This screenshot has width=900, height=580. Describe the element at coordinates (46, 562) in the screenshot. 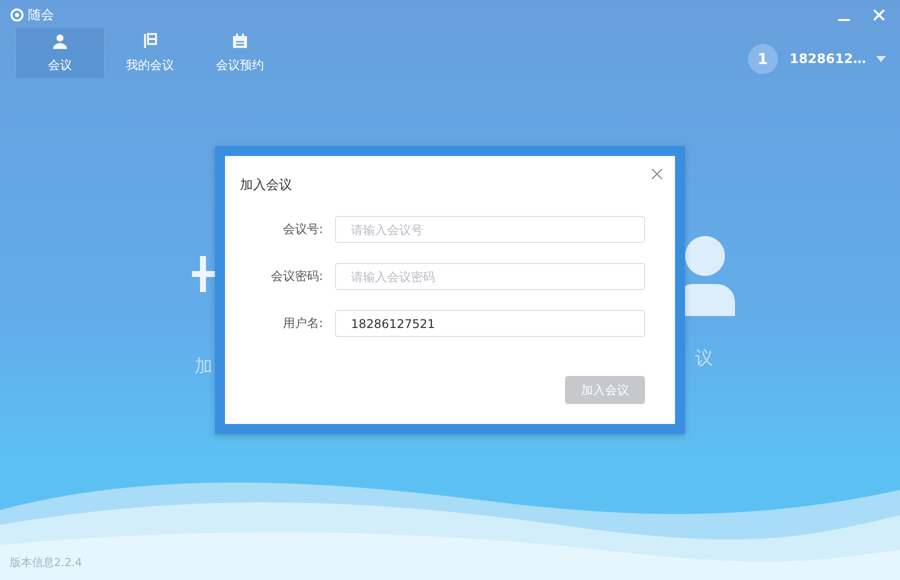

I see `version-text: 版本信息2.2.4` at that location.